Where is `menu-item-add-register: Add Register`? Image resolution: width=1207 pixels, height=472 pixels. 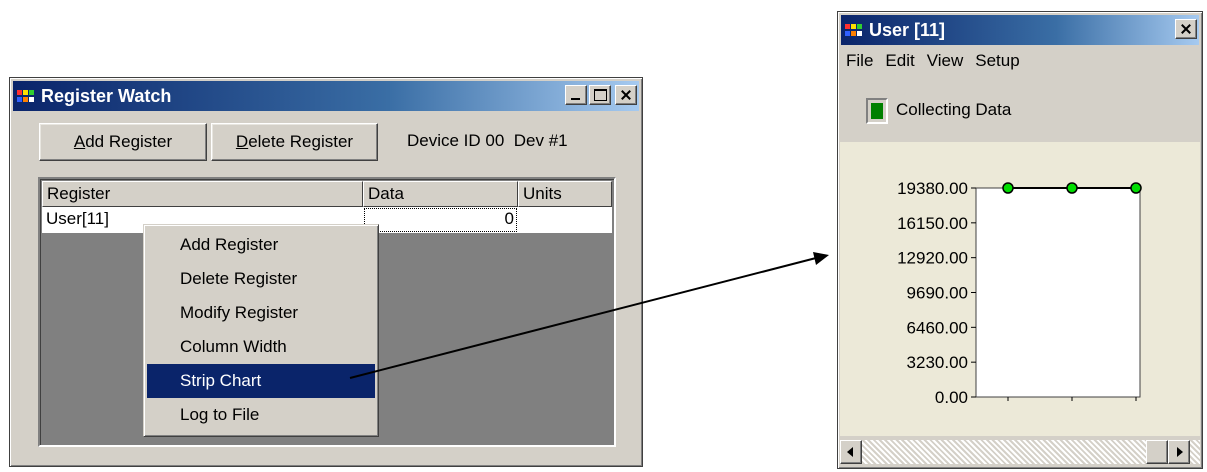
menu-item-add-register: Add Register is located at coordinates (261, 245).